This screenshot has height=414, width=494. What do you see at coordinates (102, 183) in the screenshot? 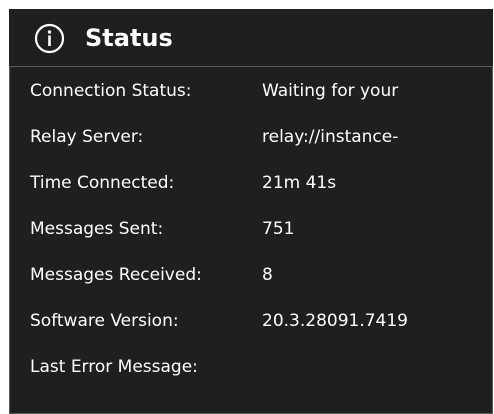
I see `row-label: Time Connected:` at bounding box center [102, 183].